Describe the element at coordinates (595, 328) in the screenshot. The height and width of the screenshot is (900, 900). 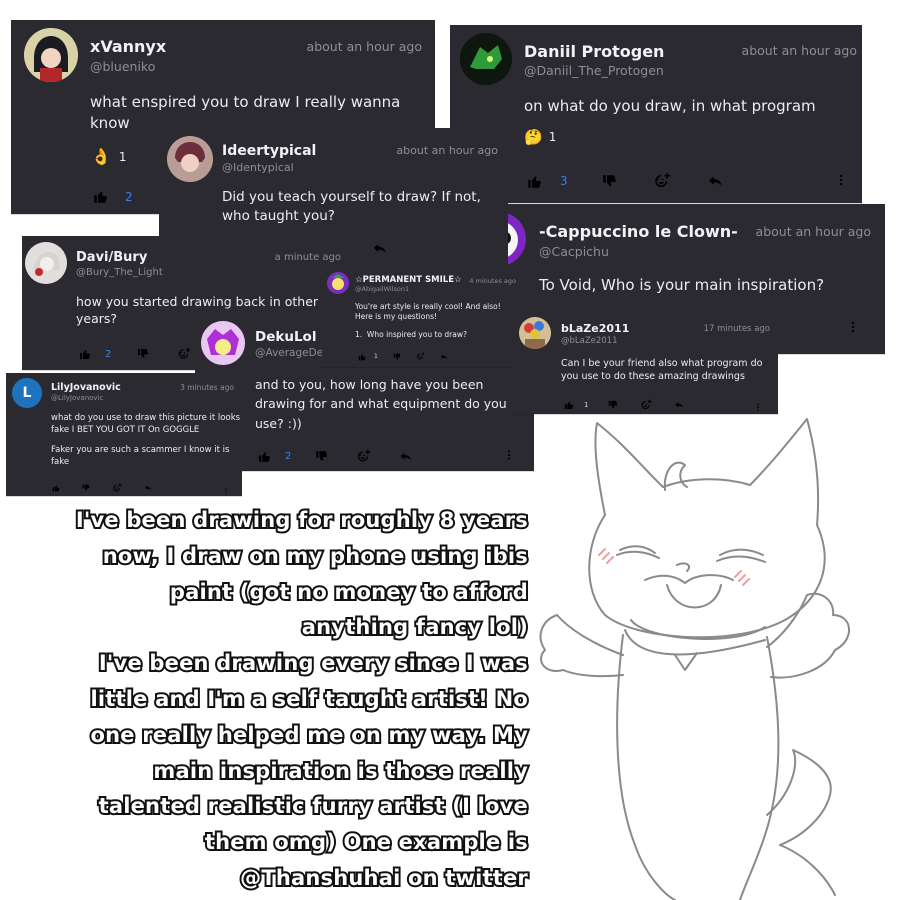
I see `author-name: bLaZe2011` at that location.